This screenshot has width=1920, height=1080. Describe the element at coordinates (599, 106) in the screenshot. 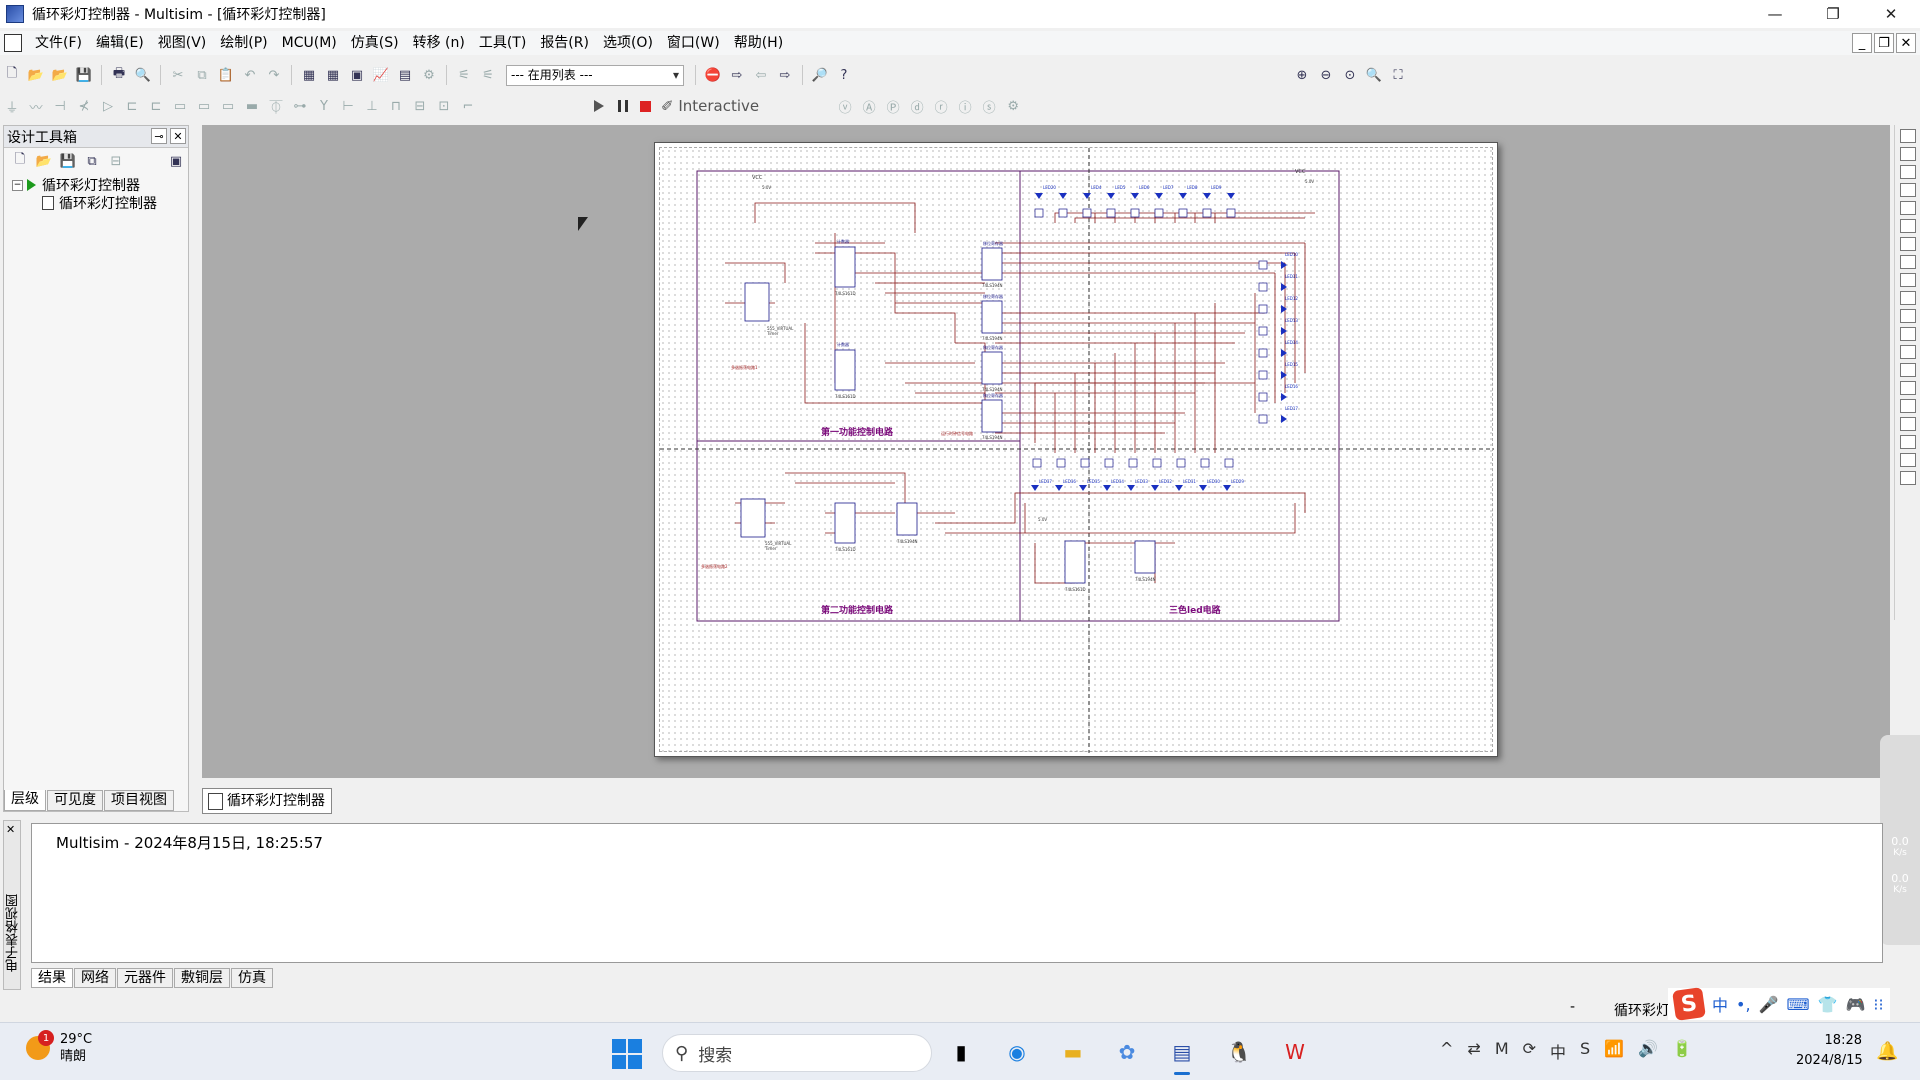

I see `run-simulation-icon` at that location.